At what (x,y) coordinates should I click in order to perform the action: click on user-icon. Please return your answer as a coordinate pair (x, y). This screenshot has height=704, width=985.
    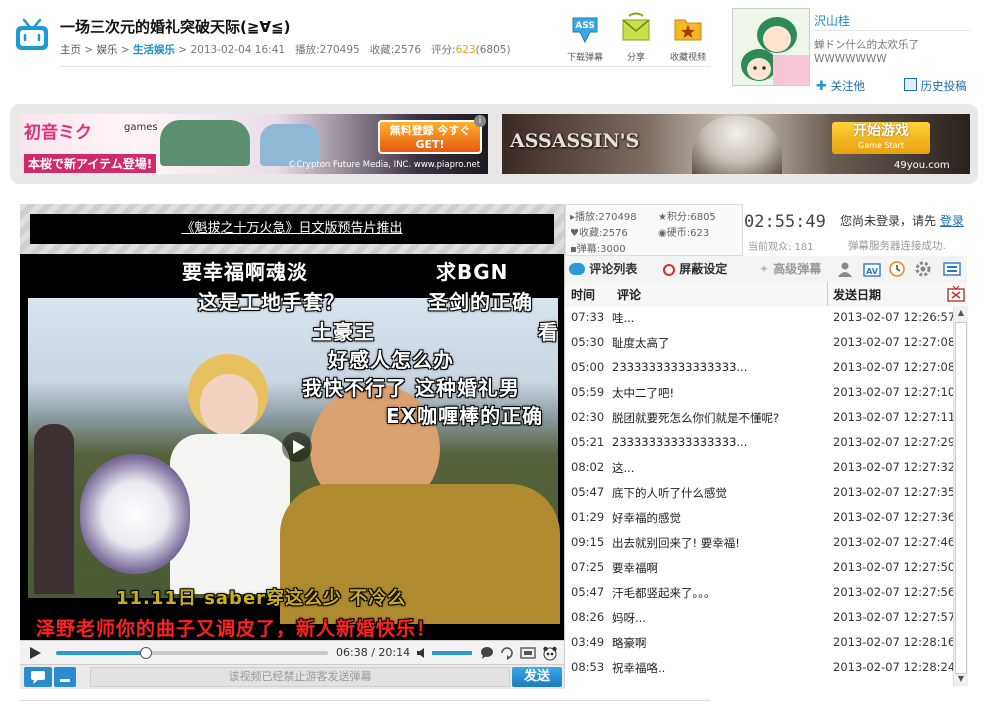
    Looking at the image, I should click on (845, 269).